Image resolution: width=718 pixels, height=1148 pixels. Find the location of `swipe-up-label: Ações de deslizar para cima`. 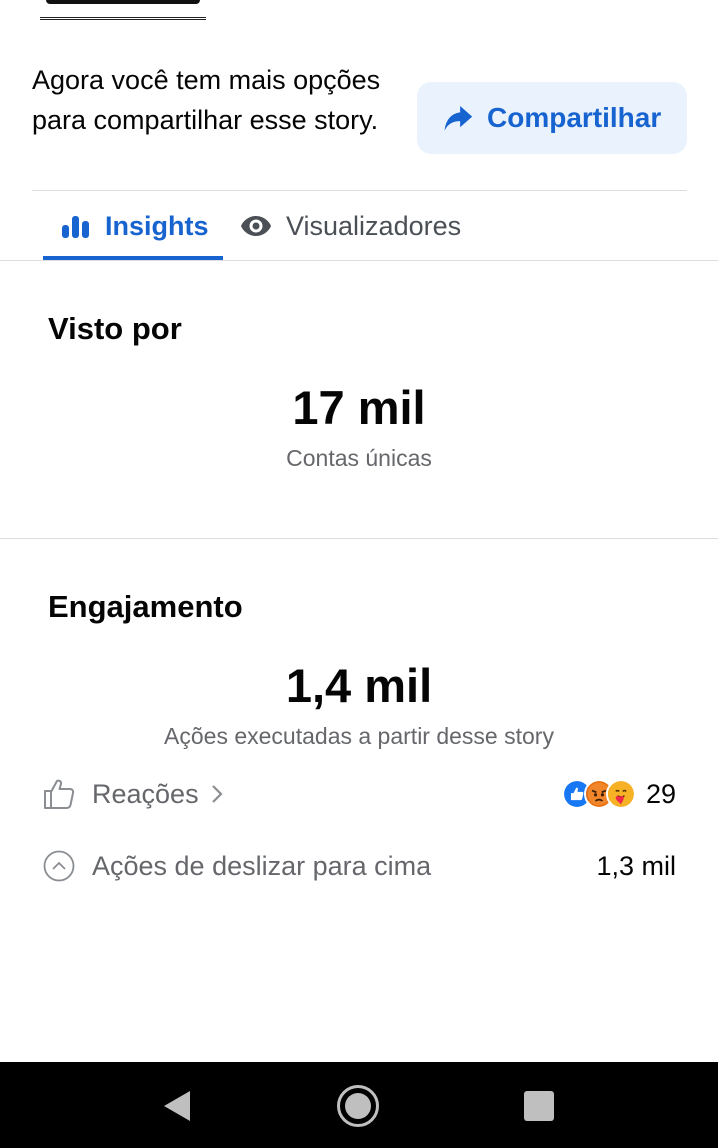

swipe-up-label: Ações de deslizar para cima is located at coordinates (262, 865).